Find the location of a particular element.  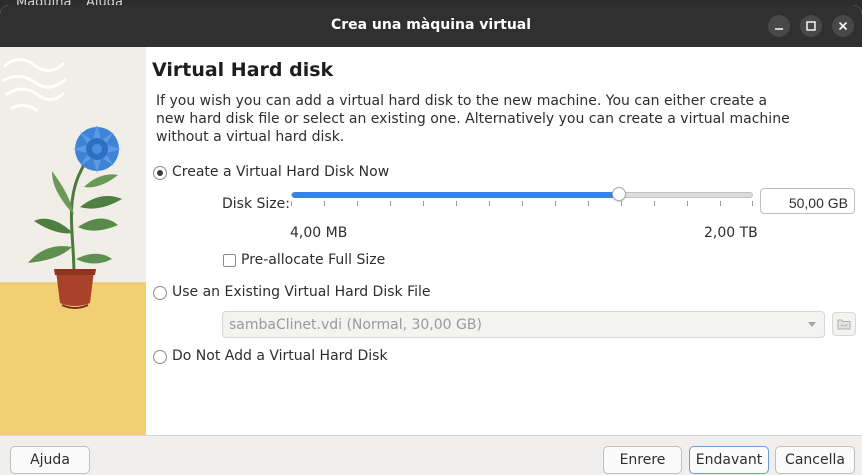

cancel-button: Cancella is located at coordinates (815, 460).